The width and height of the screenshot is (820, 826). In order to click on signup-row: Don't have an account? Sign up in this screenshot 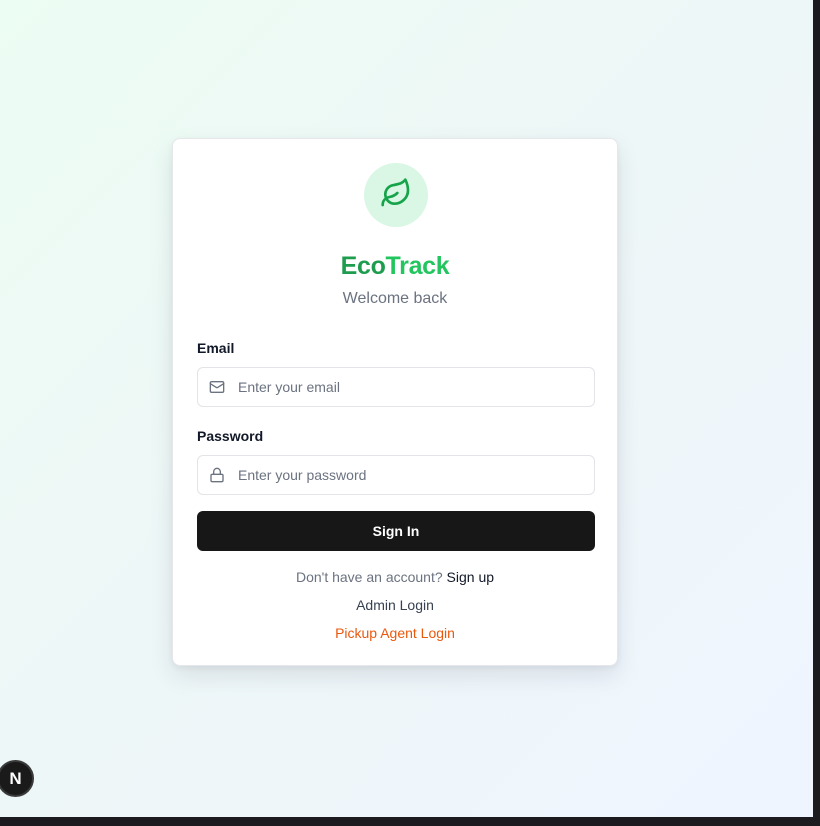, I will do `click(395, 577)`.